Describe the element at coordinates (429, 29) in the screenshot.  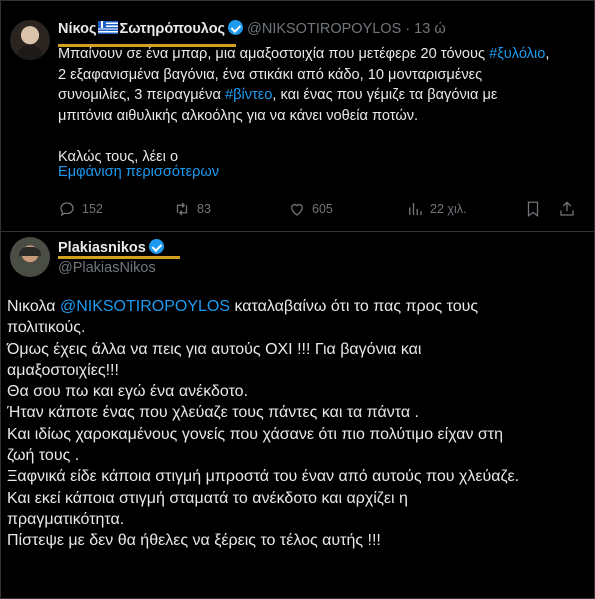
I see `timestamp: 13 ώ` at that location.